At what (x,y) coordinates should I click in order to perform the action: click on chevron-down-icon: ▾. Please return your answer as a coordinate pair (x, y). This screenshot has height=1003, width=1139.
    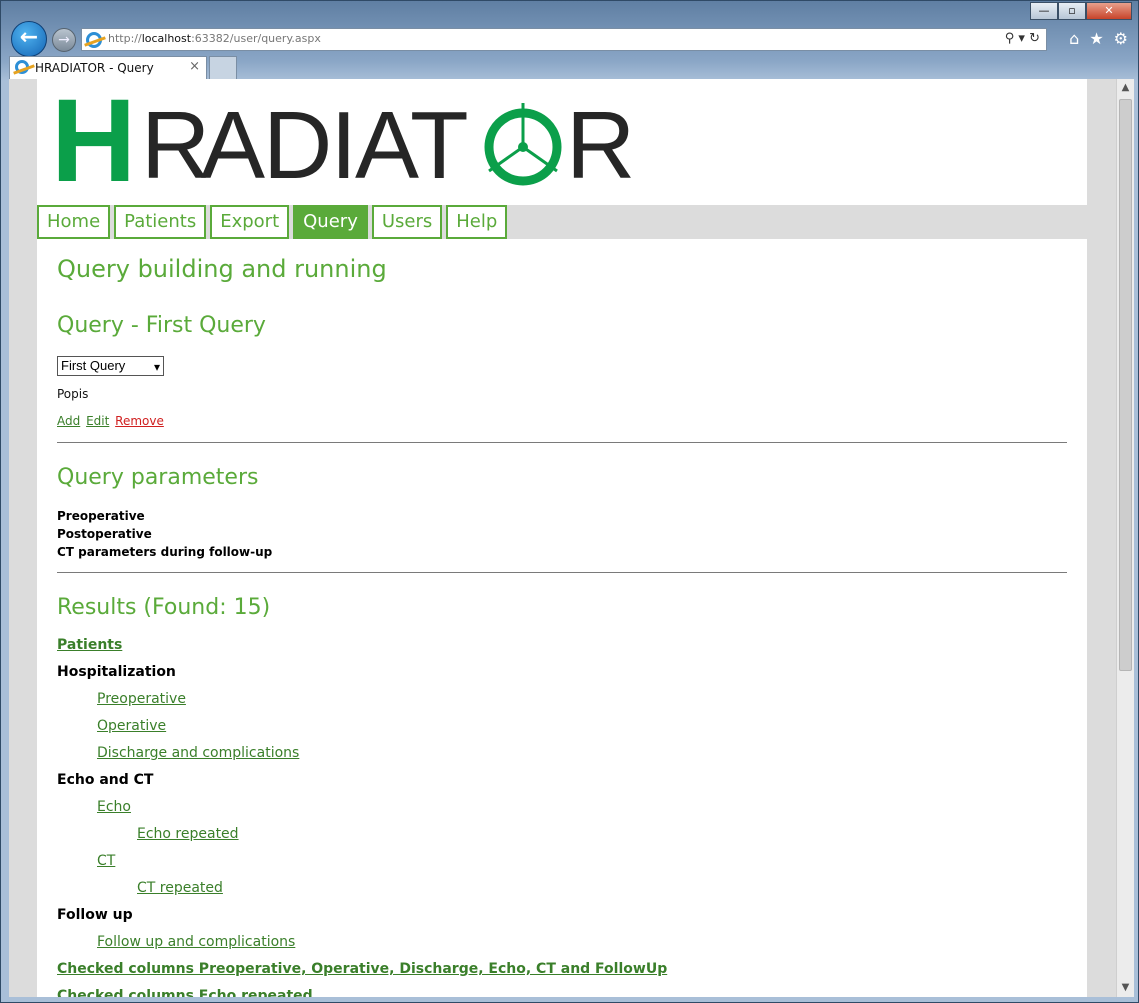
    Looking at the image, I should click on (156, 367).